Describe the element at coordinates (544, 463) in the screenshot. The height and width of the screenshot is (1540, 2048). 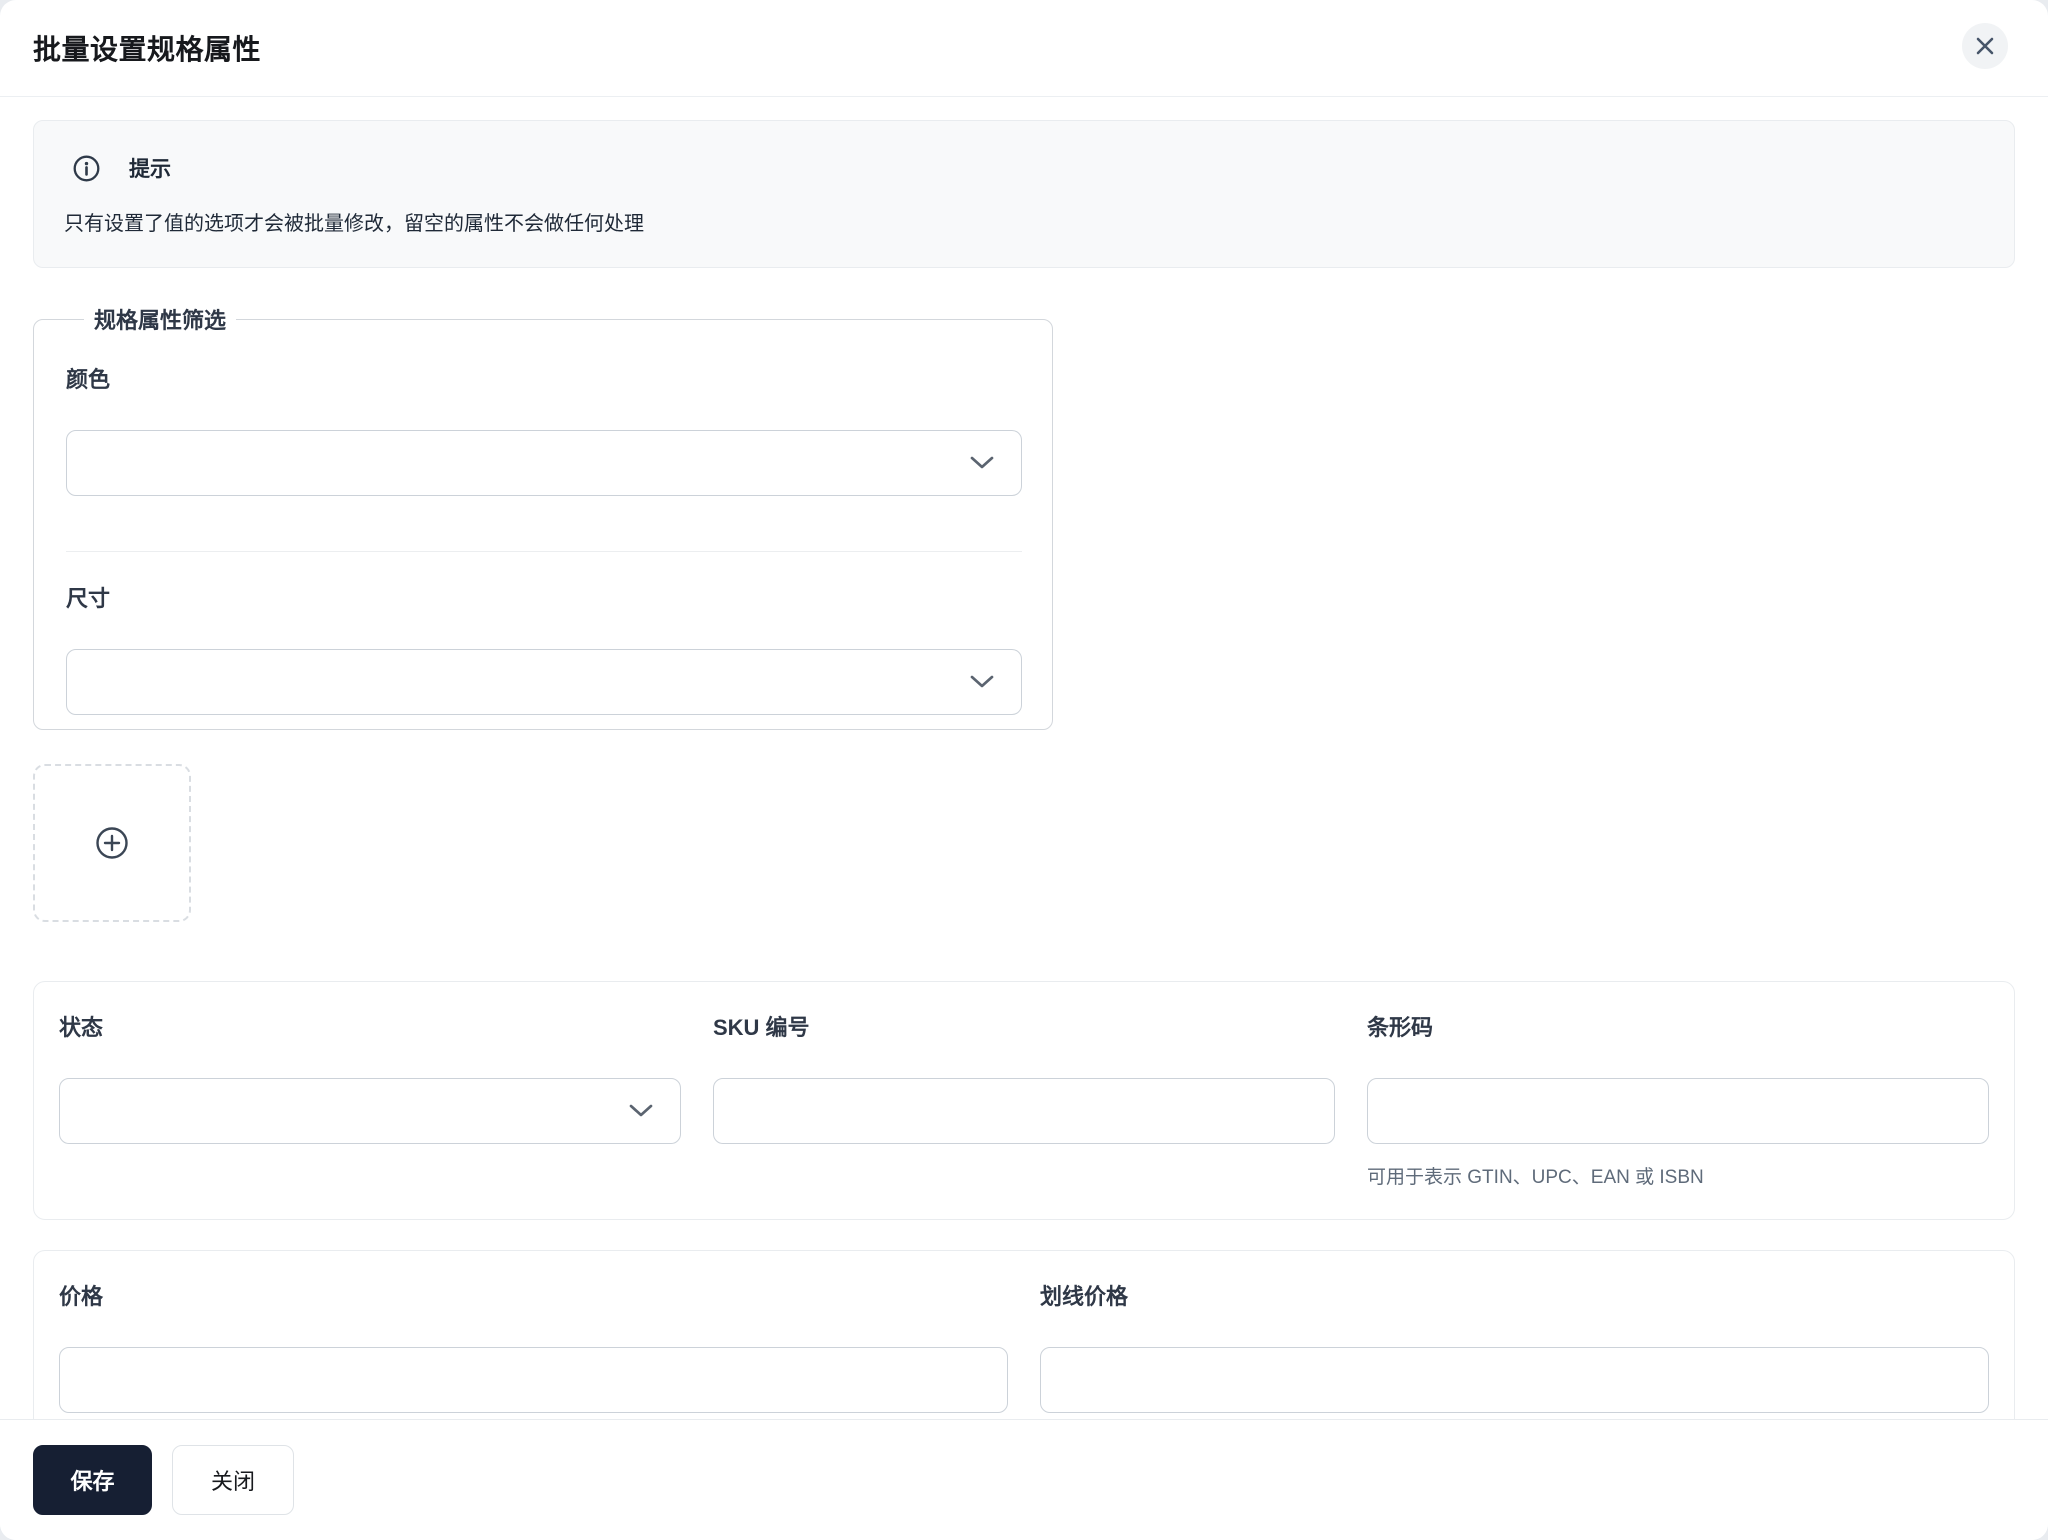
I see `color-select` at that location.